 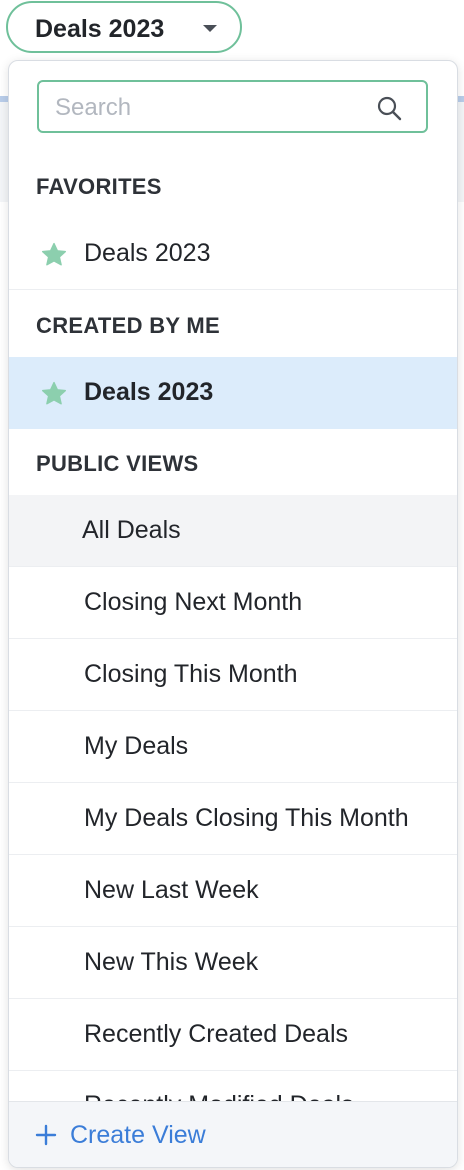 I want to click on item-label: New This Week, so click(x=171, y=962).